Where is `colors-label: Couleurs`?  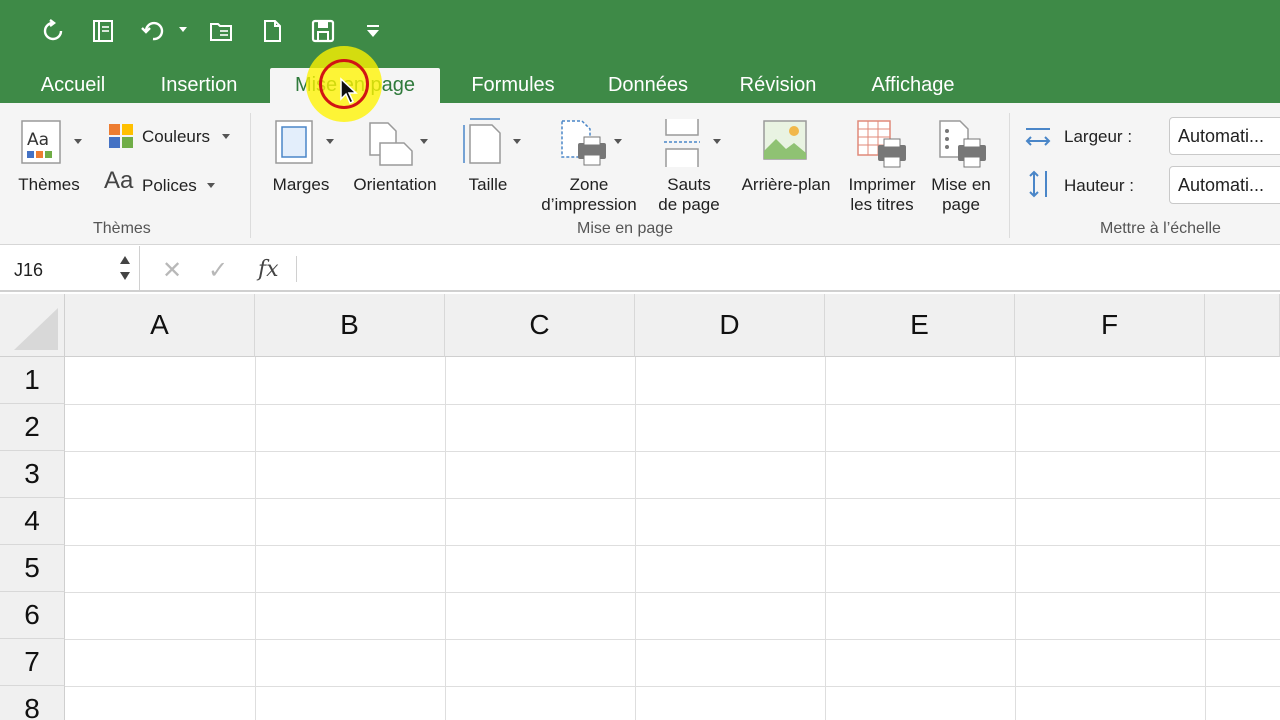 colors-label: Couleurs is located at coordinates (176, 136).